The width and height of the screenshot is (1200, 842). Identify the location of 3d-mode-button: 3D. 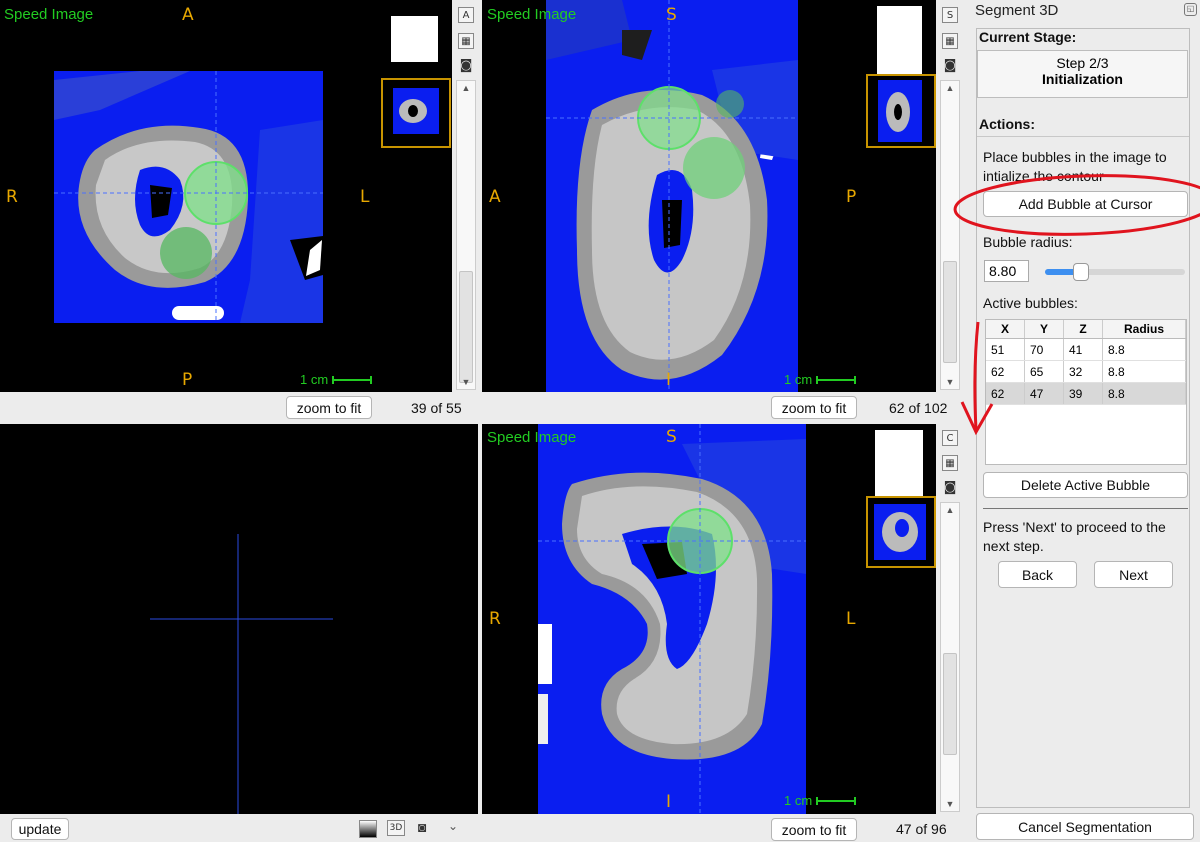
(396, 828).